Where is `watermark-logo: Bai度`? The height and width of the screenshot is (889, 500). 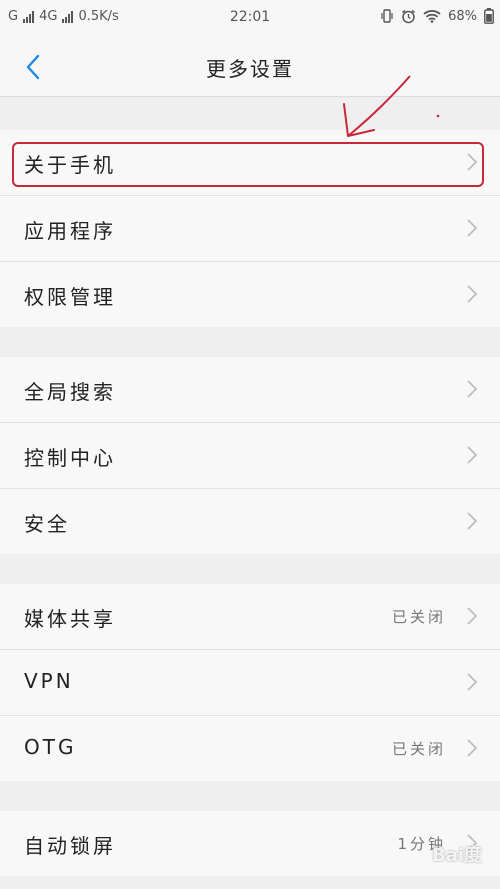
watermark-logo: Bai度 is located at coordinates (456, 855).